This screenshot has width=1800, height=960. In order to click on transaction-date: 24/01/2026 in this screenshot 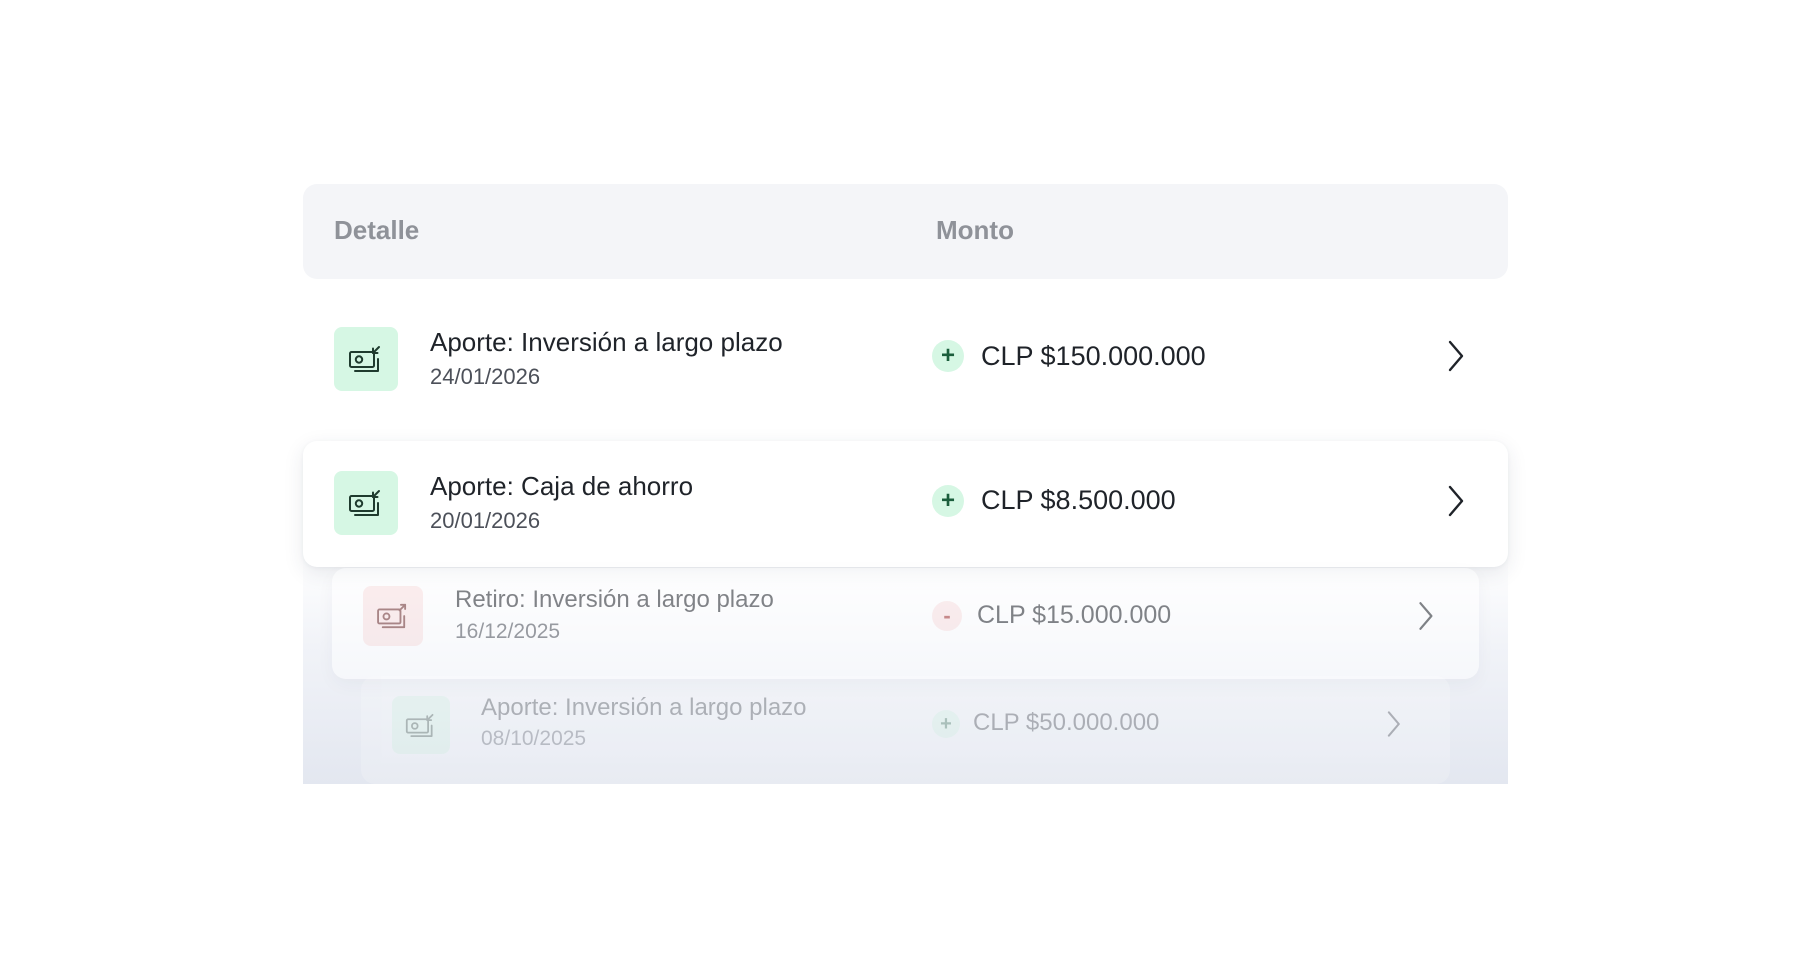, I will do `click(485, 376)`.